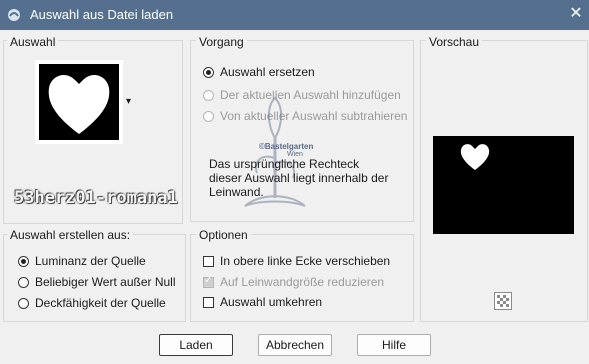  Describe the element at coordinates (271, 302) in the screenshot. I see `checkbox-label: Auswahl umkehren` at that location.